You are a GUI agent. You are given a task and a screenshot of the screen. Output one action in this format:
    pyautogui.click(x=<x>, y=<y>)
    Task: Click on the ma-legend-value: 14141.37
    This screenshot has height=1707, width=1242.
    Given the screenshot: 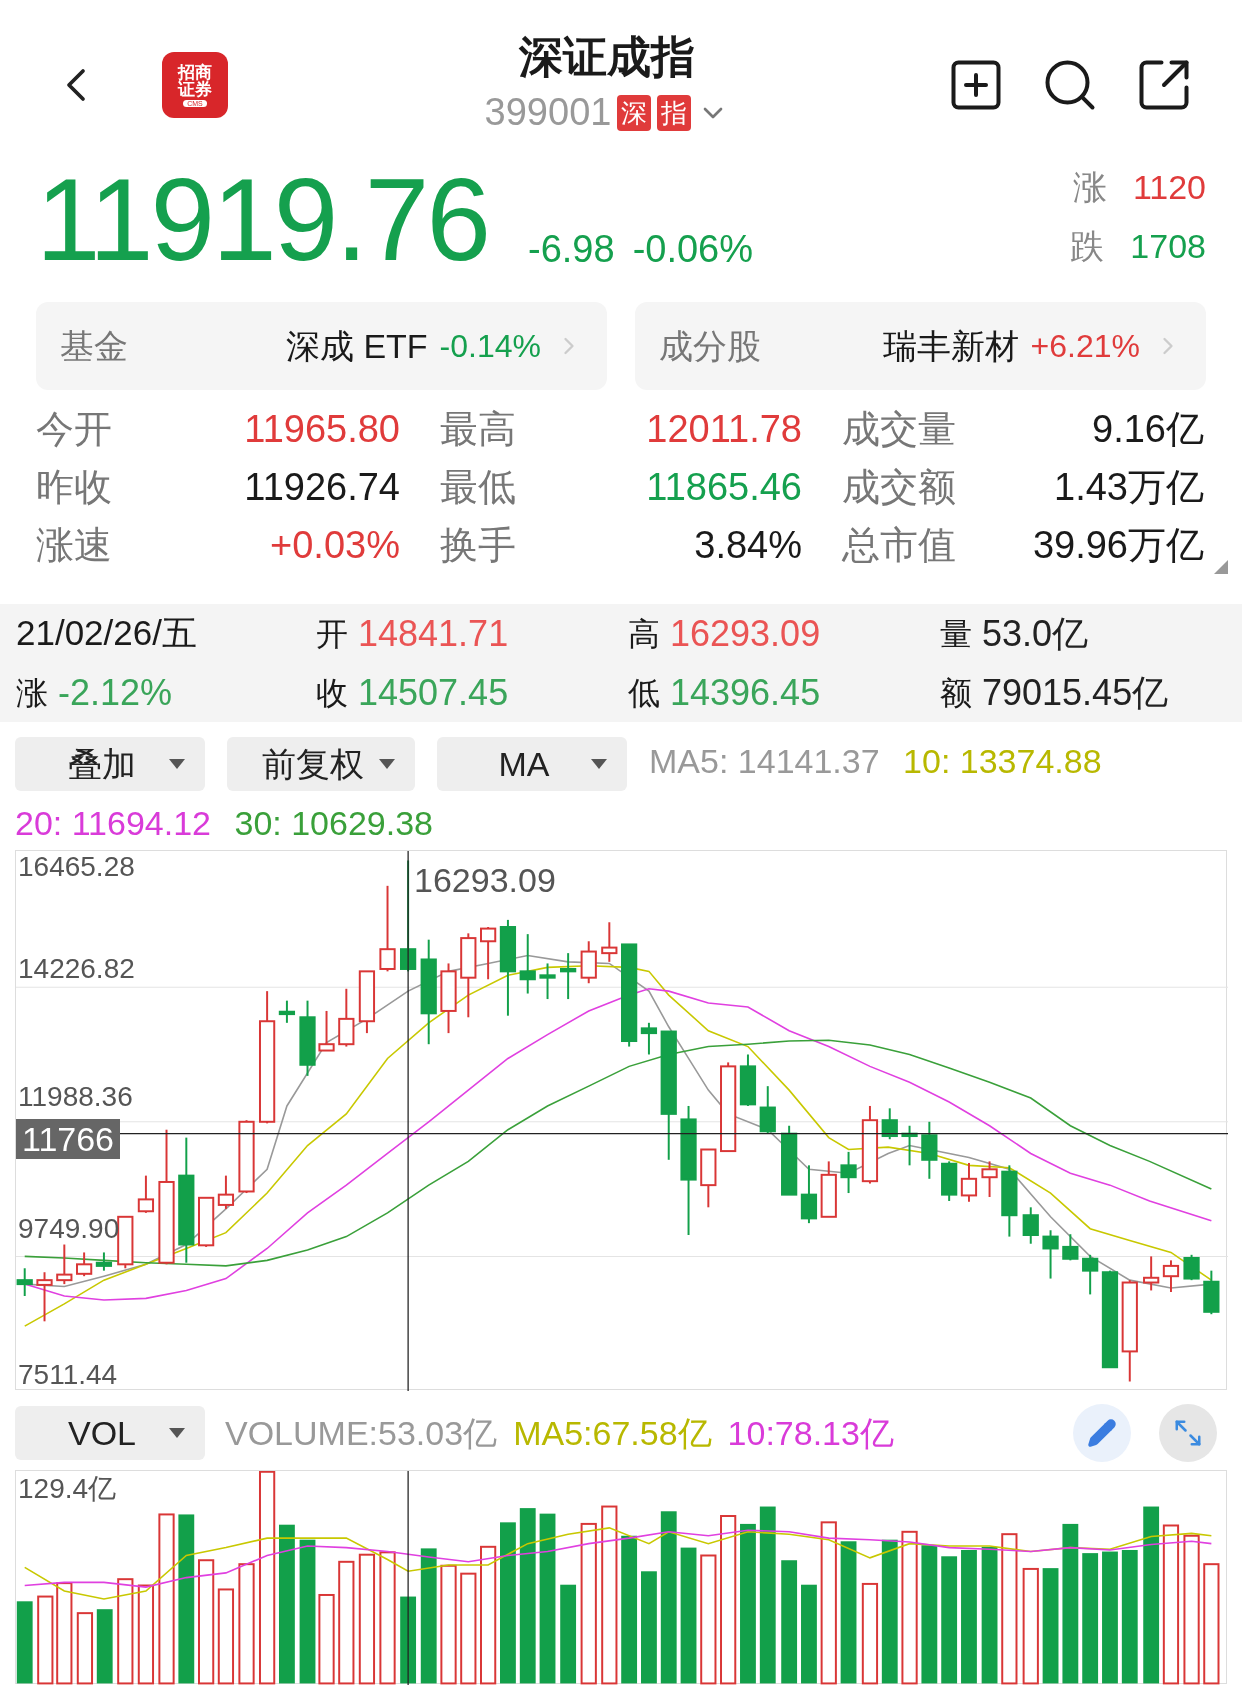 What is the action you would take?
    pyautogui.click(x=808, y=761)
    